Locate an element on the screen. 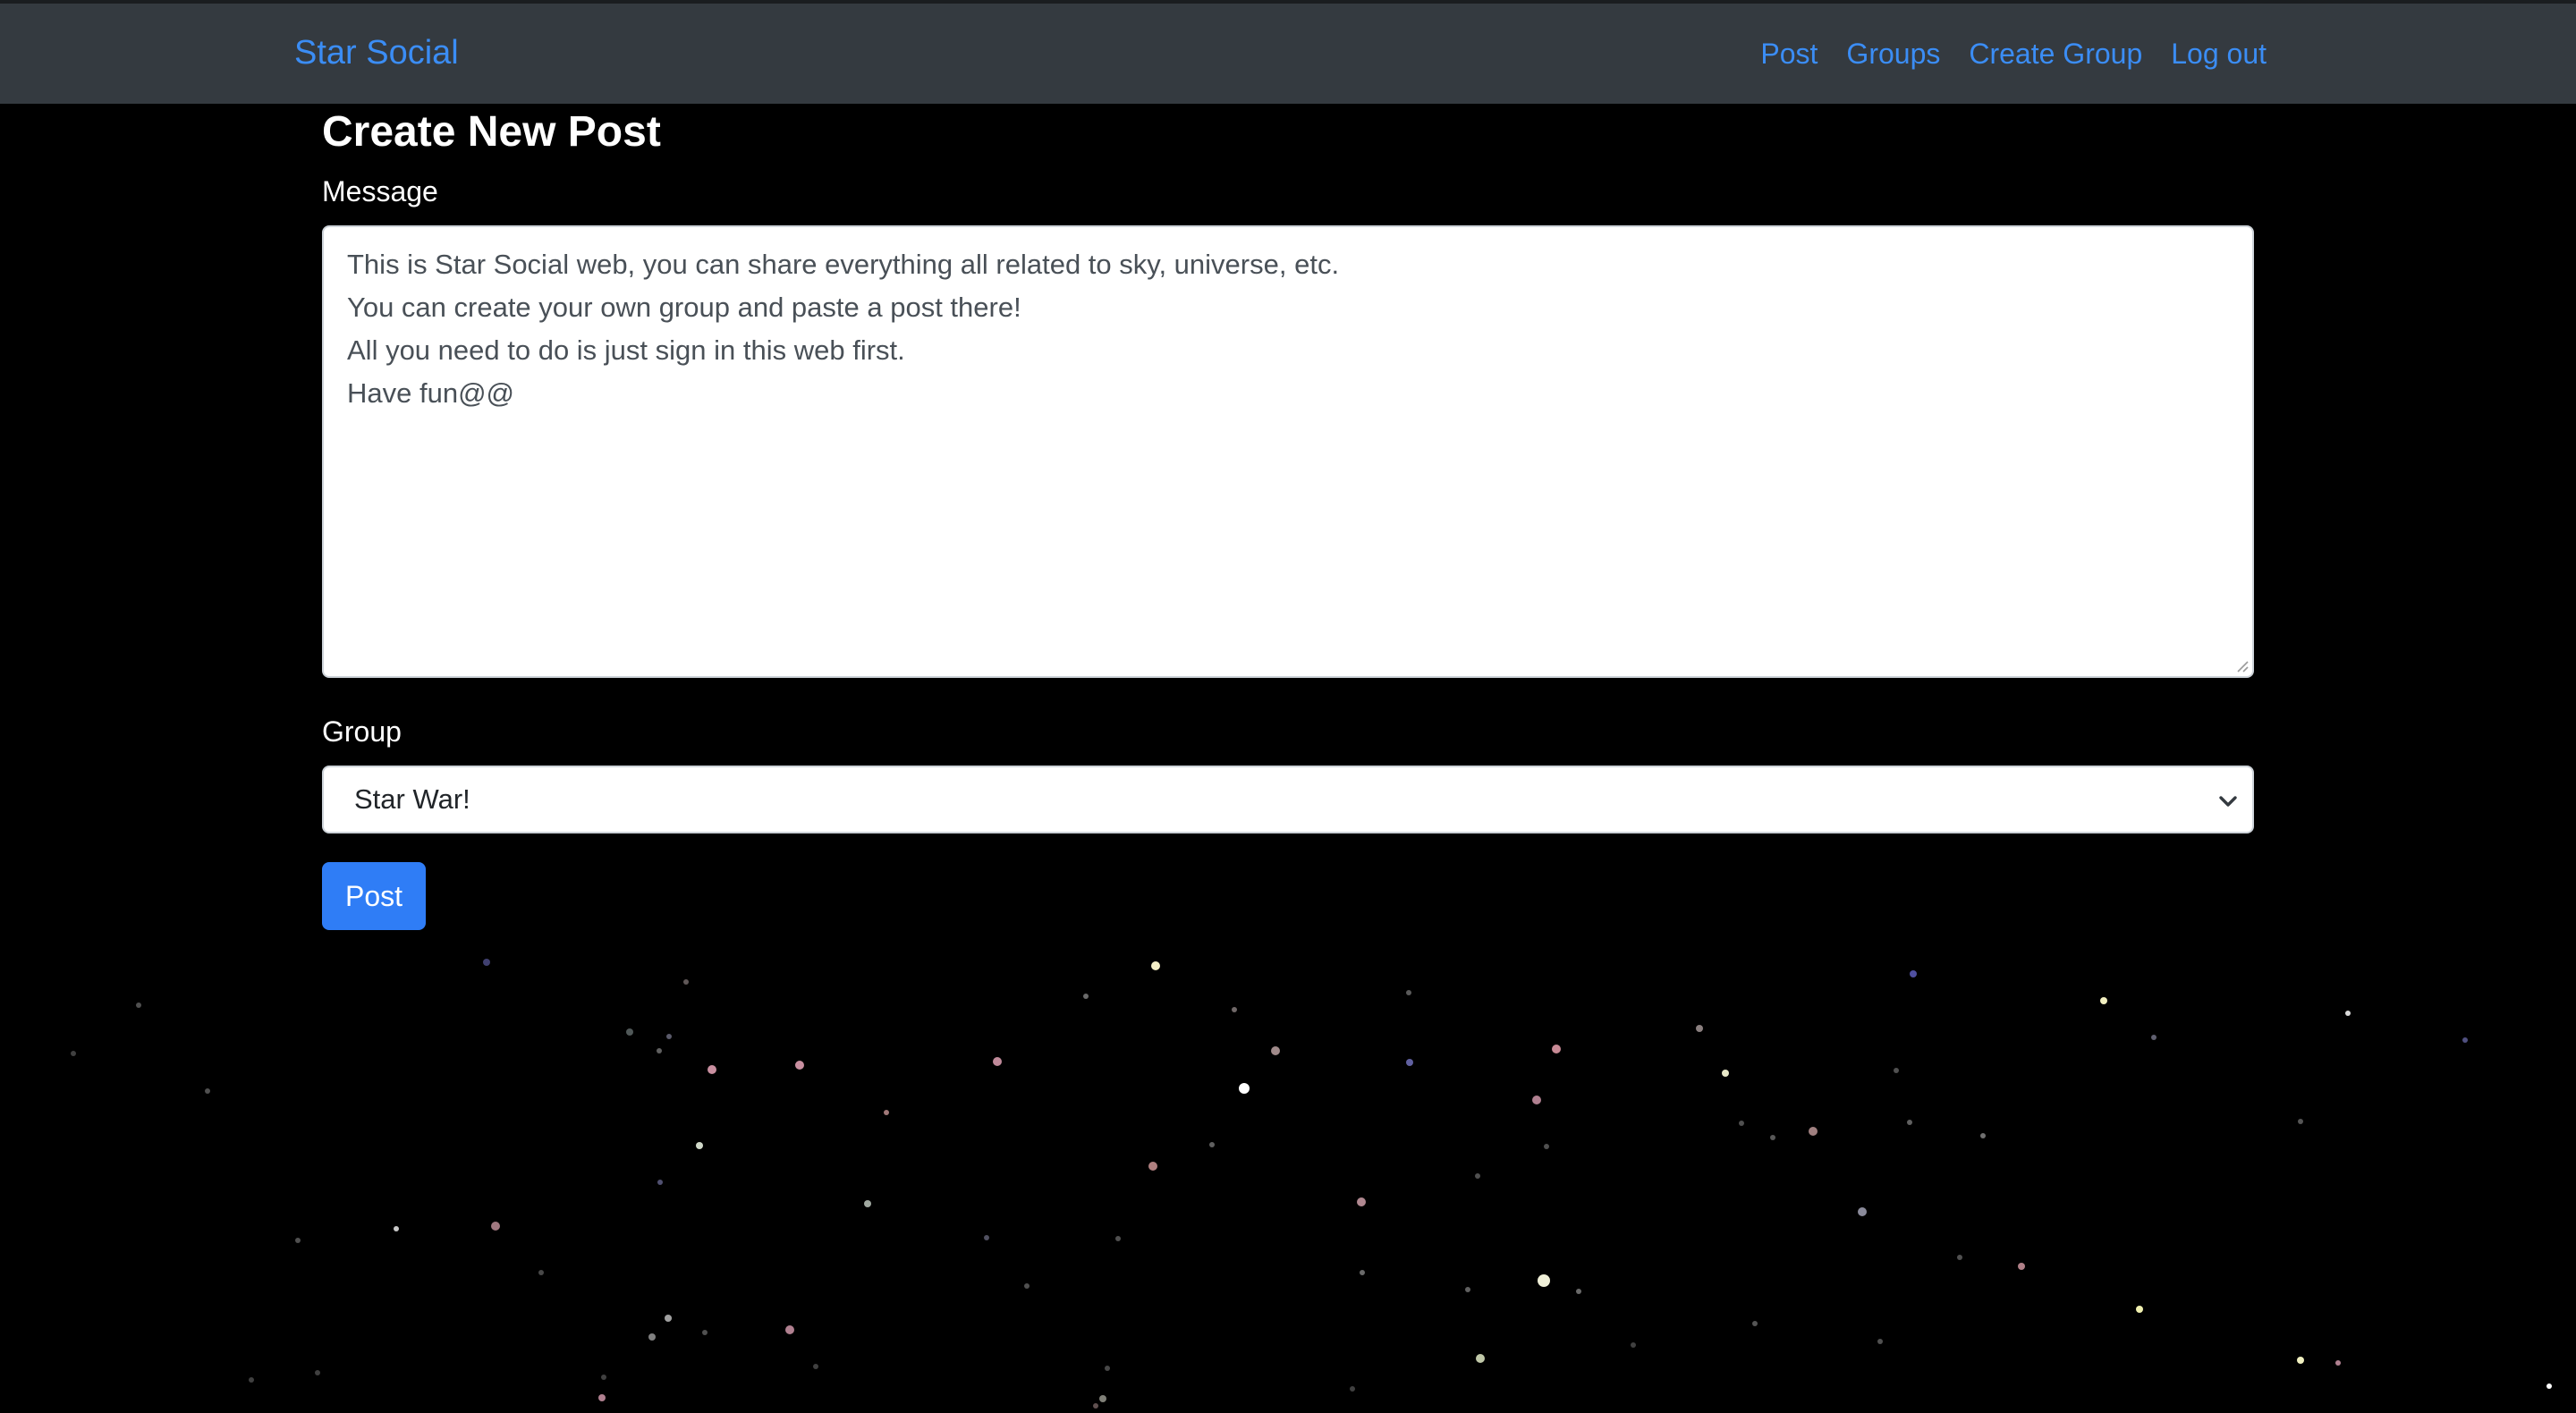  brand-link: Star Social is located at coordinates (376, 53).